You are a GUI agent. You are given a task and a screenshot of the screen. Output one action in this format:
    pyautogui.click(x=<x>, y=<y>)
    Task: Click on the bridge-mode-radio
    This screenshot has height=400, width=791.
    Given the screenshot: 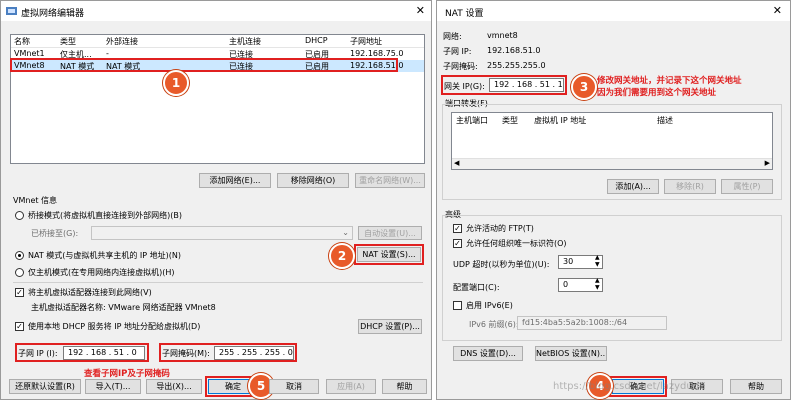 What is the action you would take?
    pyautogui.click(x=19, y=215)
    